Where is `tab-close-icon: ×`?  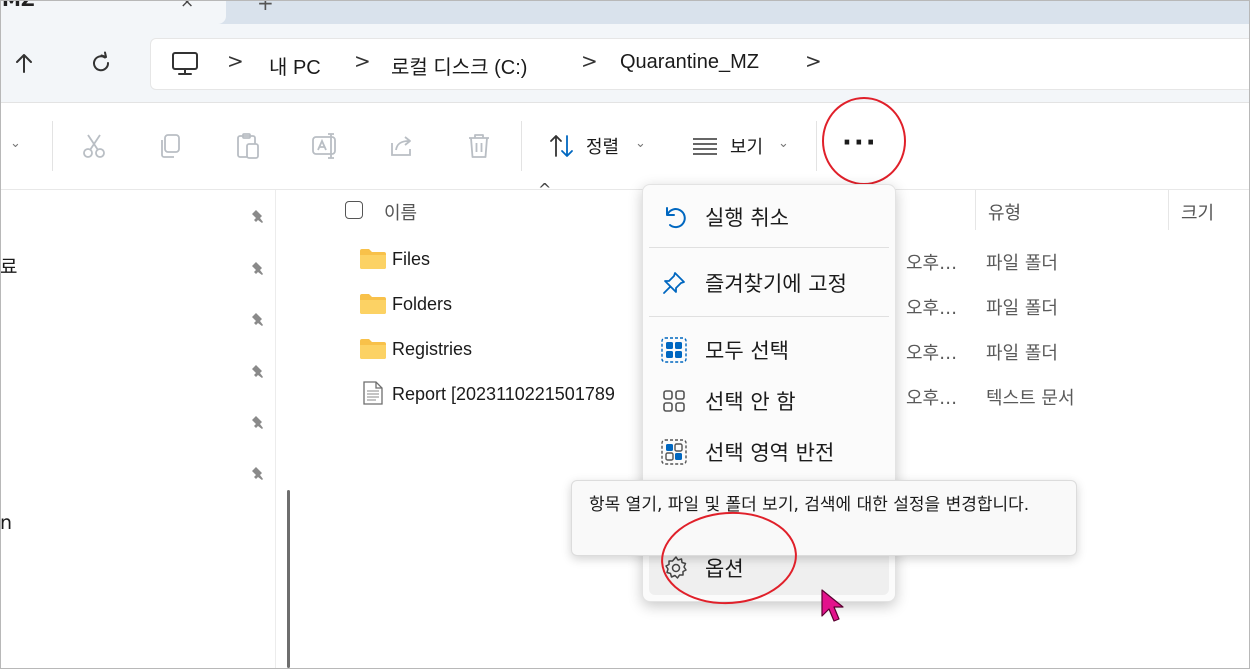 tab-close-icon: × is located at coordinates (187, 6).